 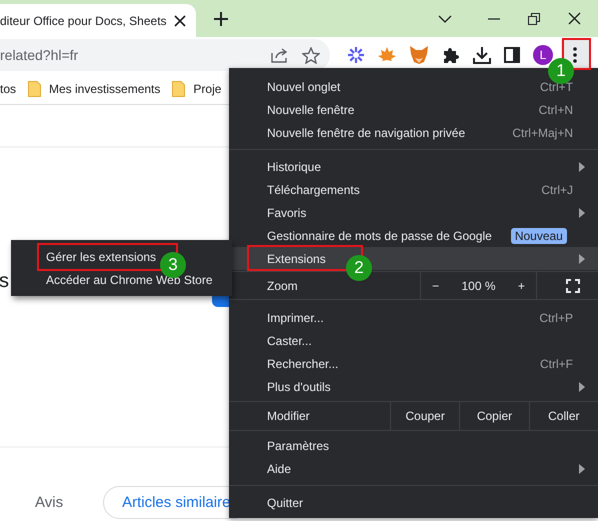 What do you see at coordinates (413, 109) in the screenshot?
I see `menu-item: Nouvelle fenêtre Ctrl+N` at bounding box center [413, 109].